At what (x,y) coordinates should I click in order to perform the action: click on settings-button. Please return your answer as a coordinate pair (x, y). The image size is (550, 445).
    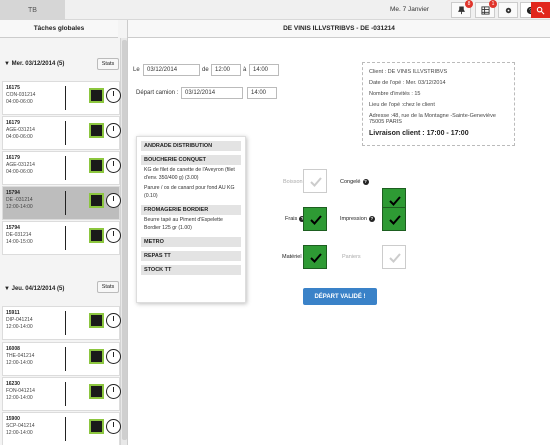
    Looking at the image, I should click on (508, 10).